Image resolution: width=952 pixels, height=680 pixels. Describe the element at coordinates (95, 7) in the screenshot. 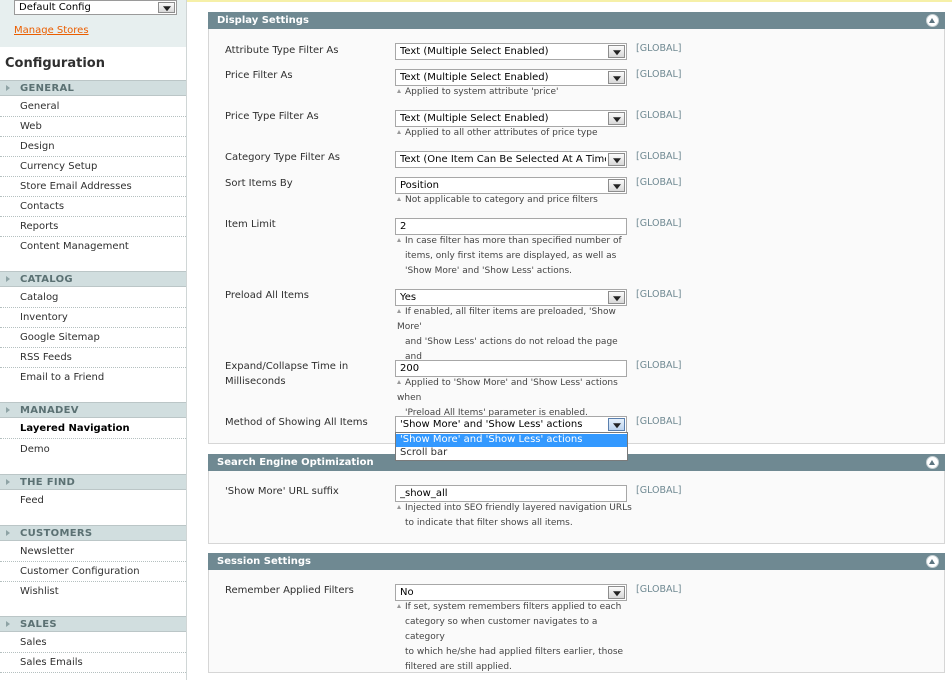

I see `store-scope-select: Default Config` at that location.